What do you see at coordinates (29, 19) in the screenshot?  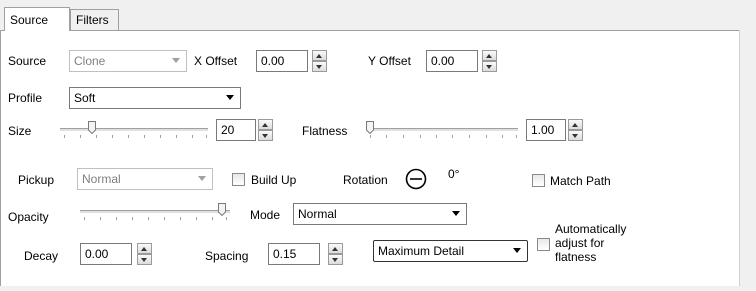 I see `tab-source-label: Source` at bounding box center [29, 19].